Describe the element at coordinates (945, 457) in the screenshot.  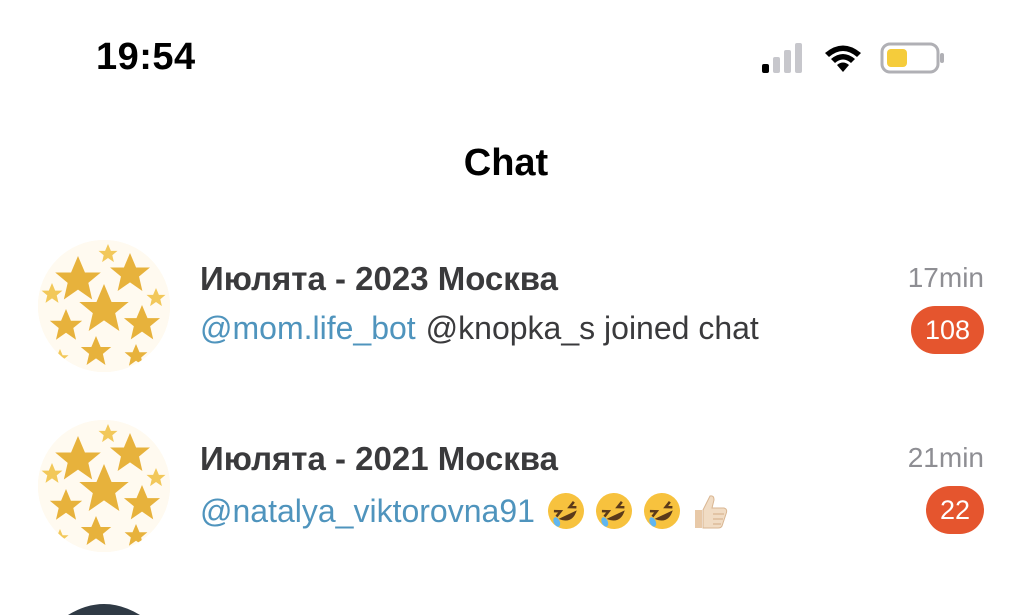
I see `chat-timestamp: 21min` at that location.